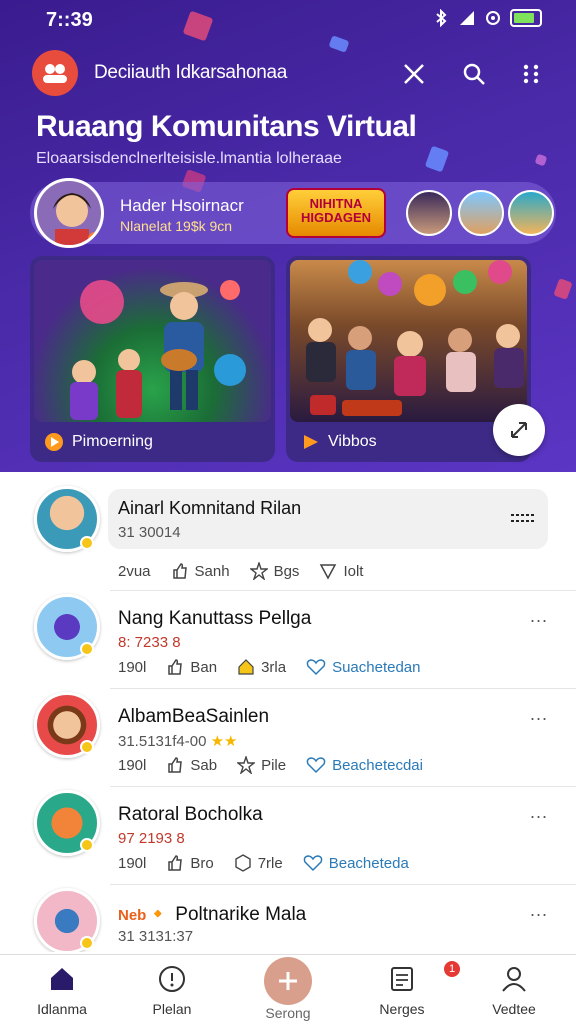 The height and width of the screenshot is (1024, 576). What do you see at coordinates (215, 618) in the screenshot?
I see `item-title: Nang Kanuttass Pellga` at bounding box center [215, 618].